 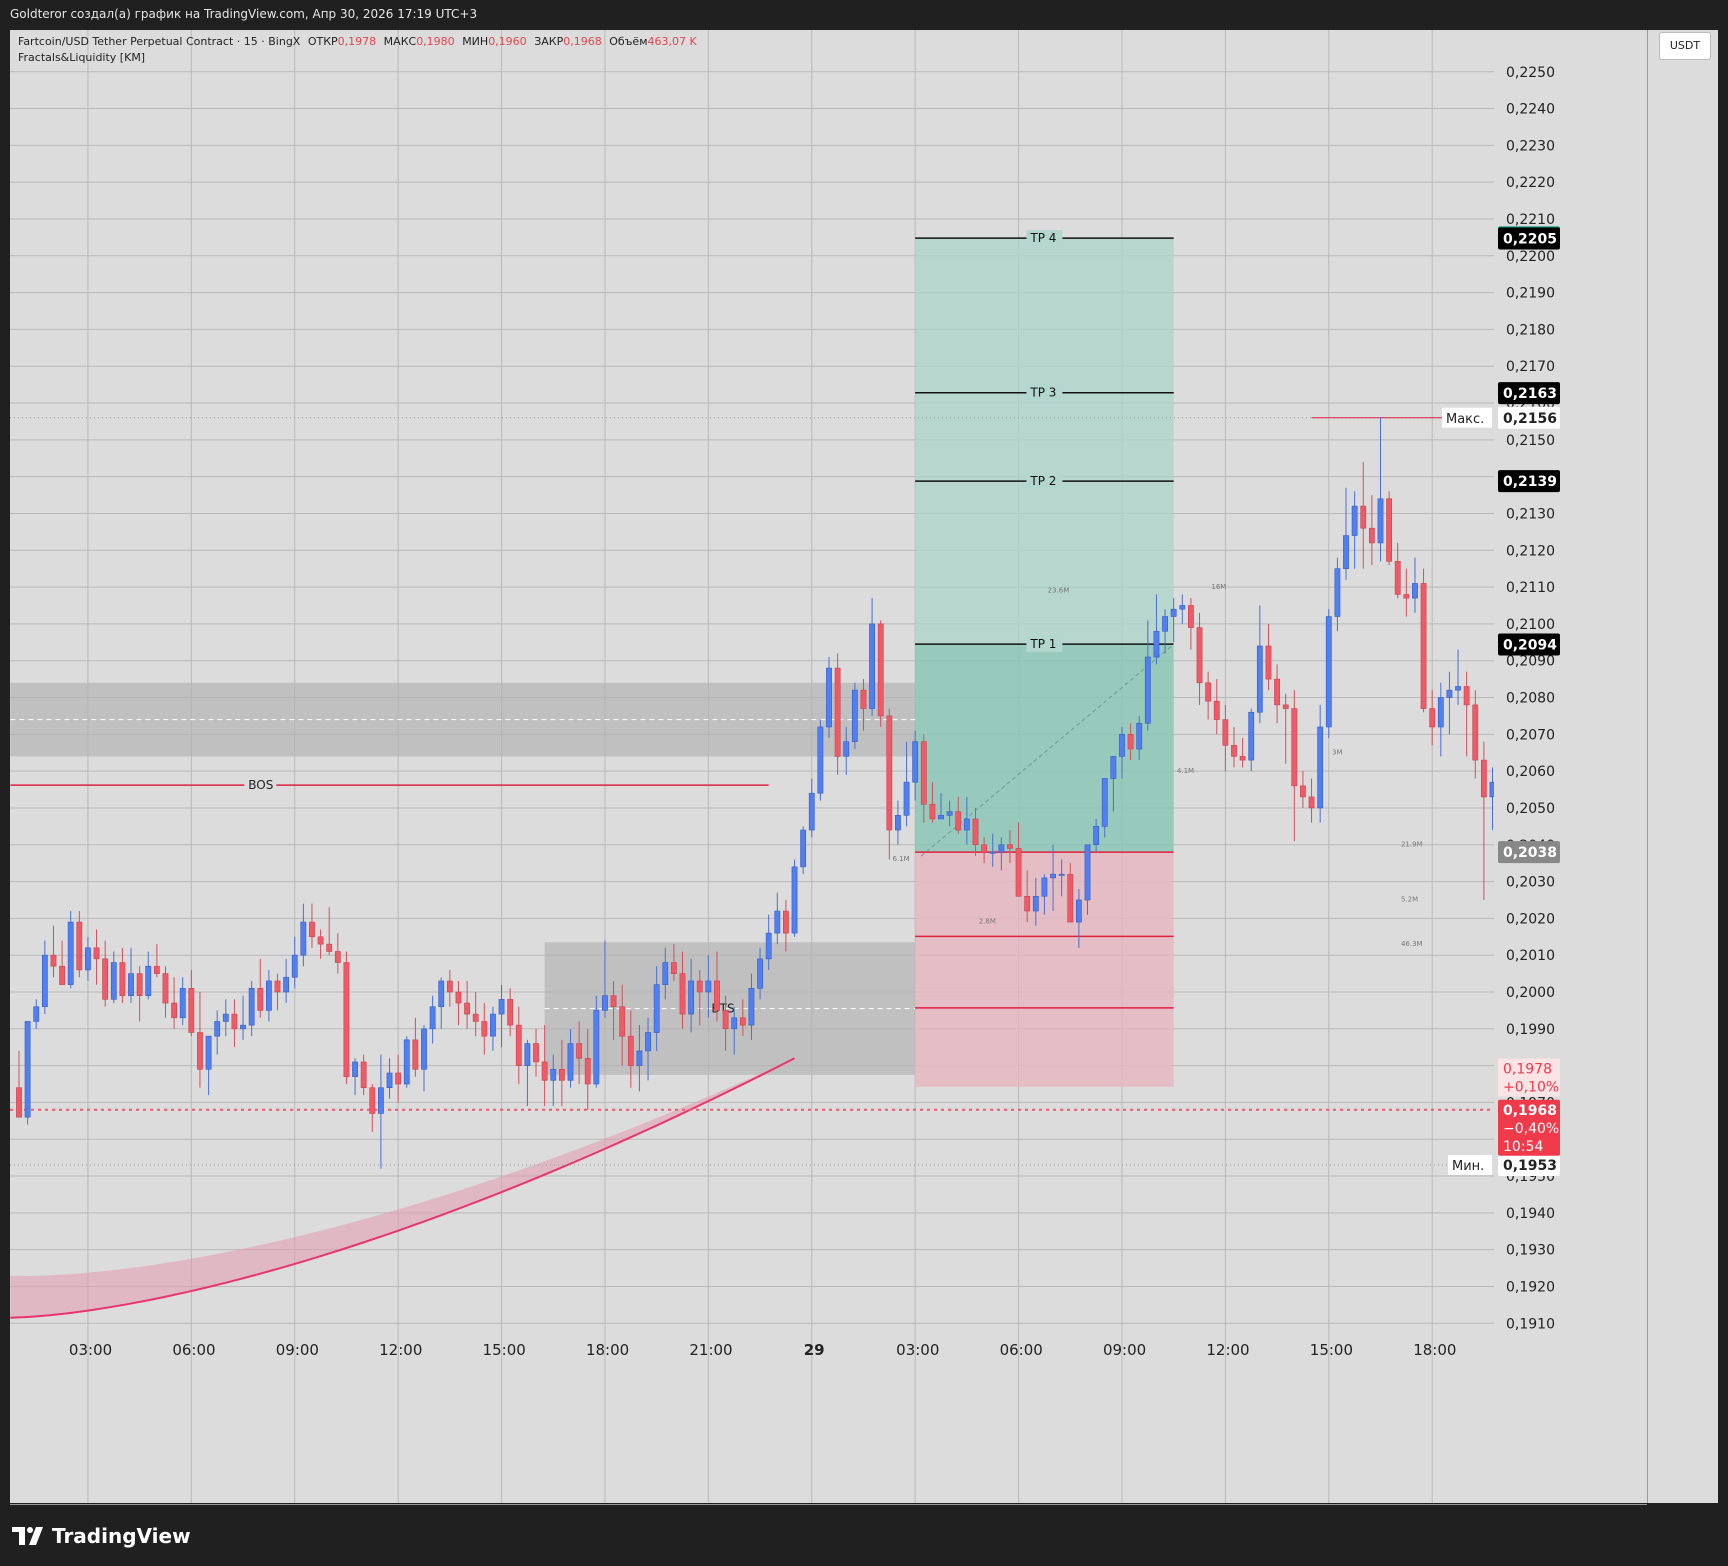 I want to click on price-label: 0,2156, so click(x=1530, y=419).